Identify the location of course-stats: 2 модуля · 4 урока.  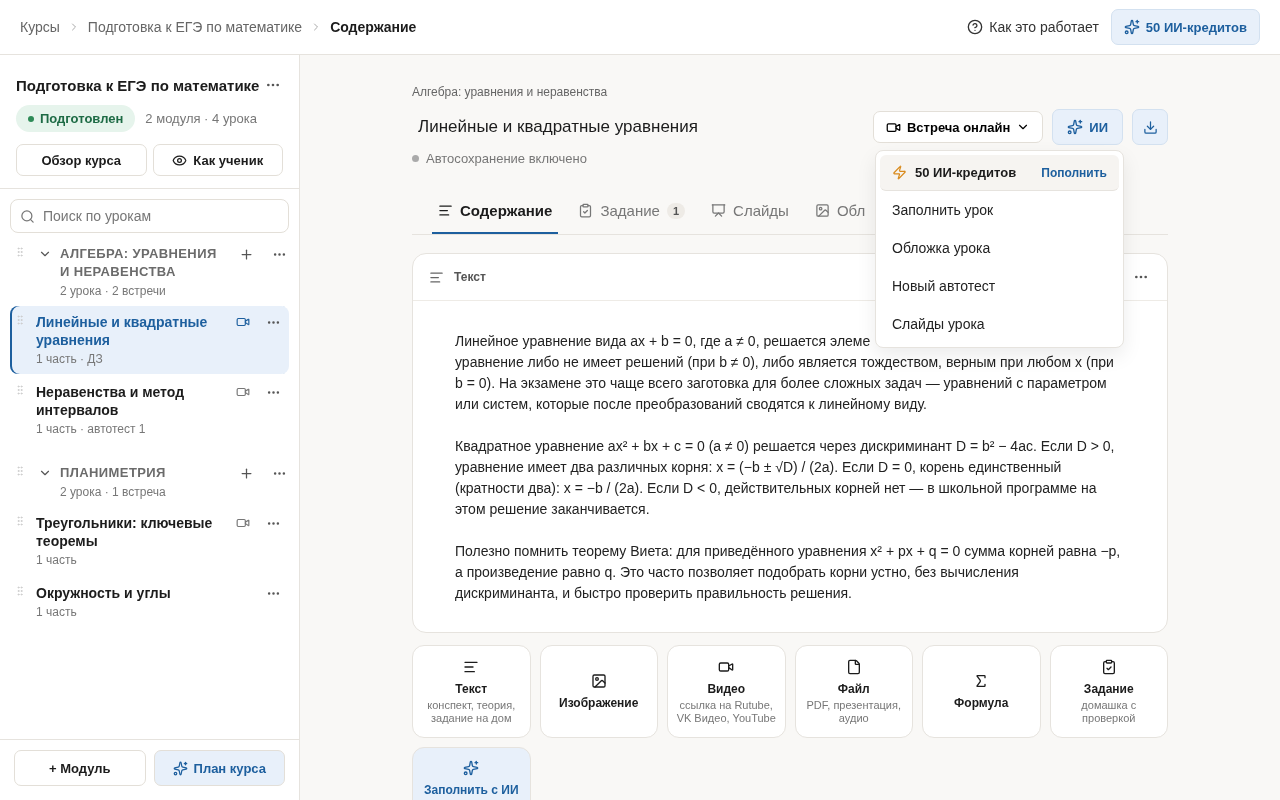
(201, 118).